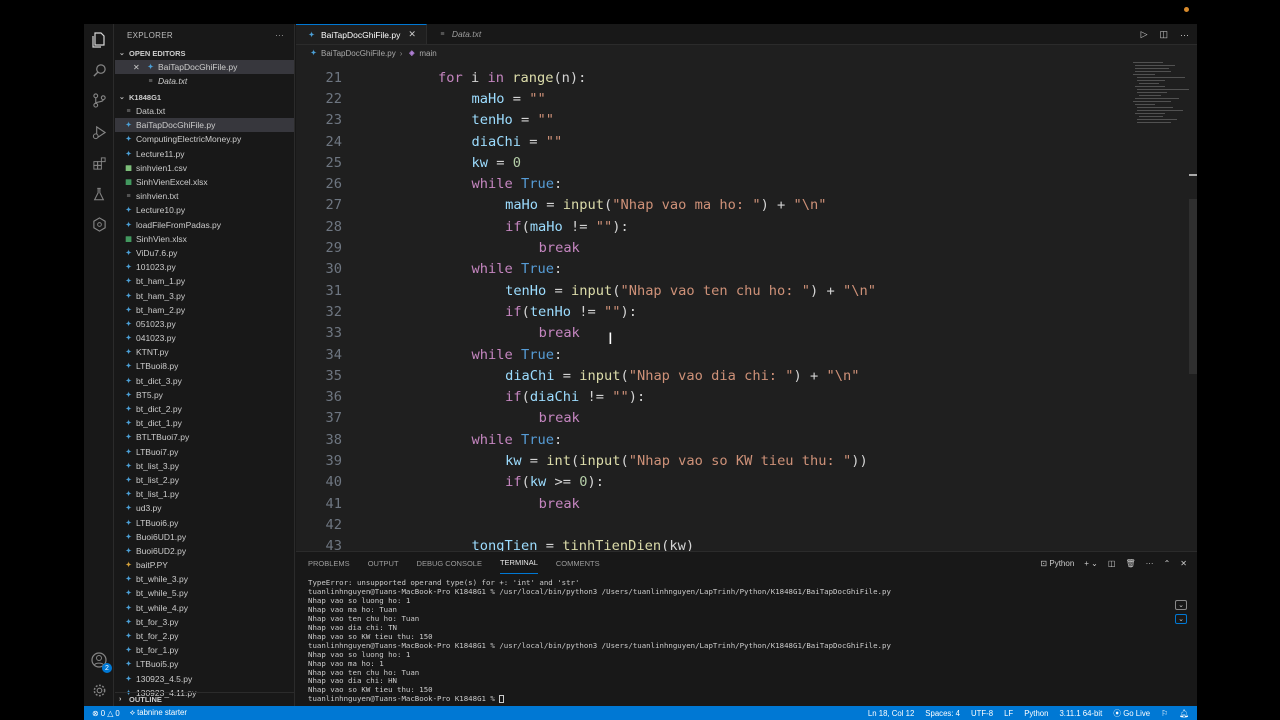  What do you see at coordinates (204, 324) in the screenshot?
I see `file-item: ✦ 051023.py` at bounding box center [204, 324].